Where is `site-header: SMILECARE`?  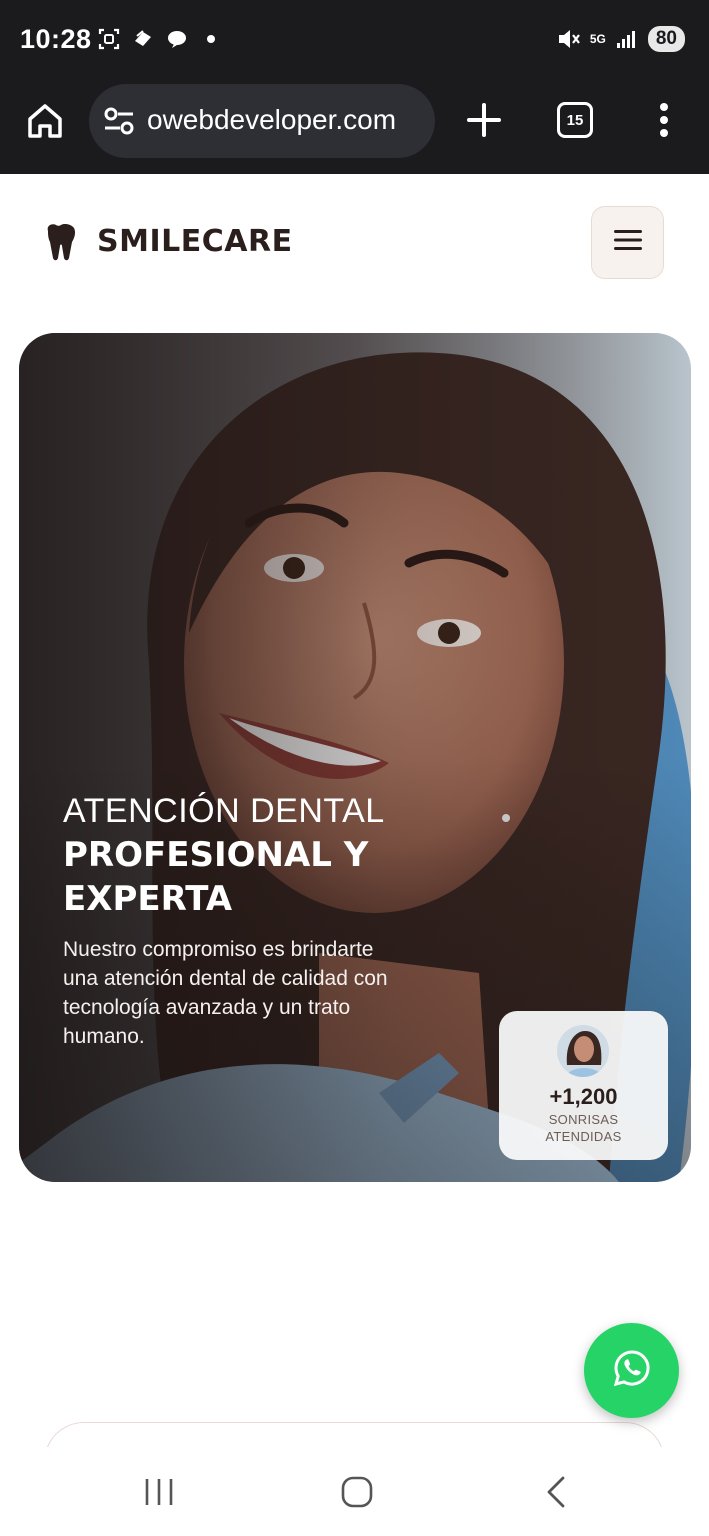
site-header: SMILECARE is located at coordinates (354, 244).